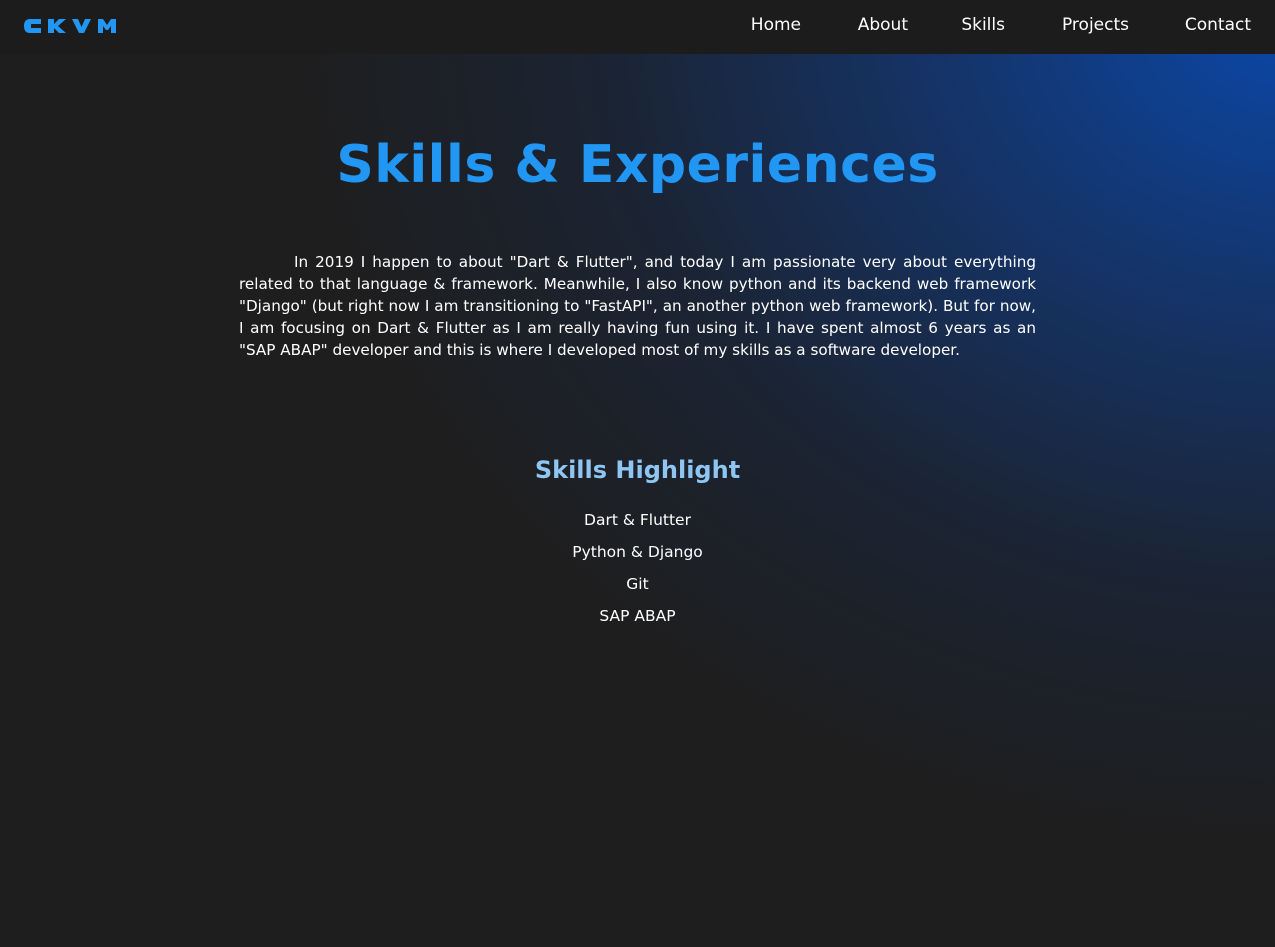 The image size is (1275, 947). What do you see at coordinates (776, 25) in the screenshot?
I see `nav-link-home: Home` at bounding box center [776, 25].